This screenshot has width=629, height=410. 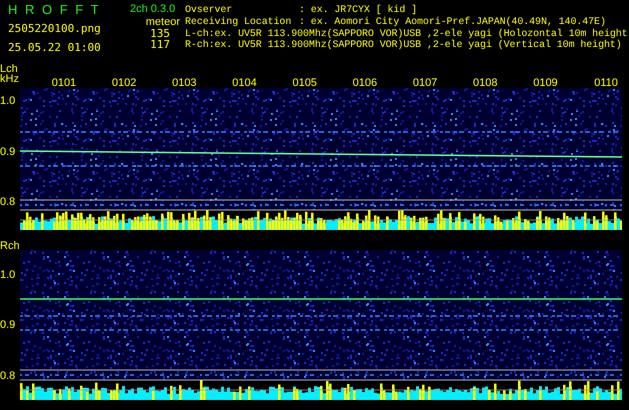 What do you see at coordinates (365, 83) in the screenshot?
I see `time-label: 0106` at bounding box center [365, 83].